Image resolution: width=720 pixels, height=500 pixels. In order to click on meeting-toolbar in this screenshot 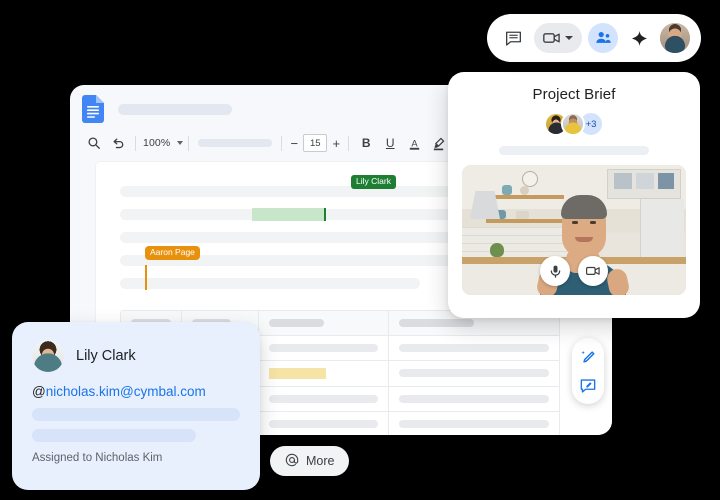, I will do `click(594, 38)`.